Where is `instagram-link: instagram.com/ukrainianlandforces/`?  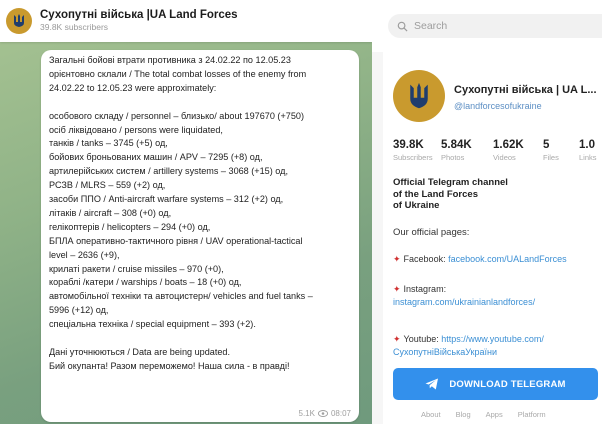
instagram-link: instagram.com/ukrainianlandforces/ is located at coordinates (464, 302).